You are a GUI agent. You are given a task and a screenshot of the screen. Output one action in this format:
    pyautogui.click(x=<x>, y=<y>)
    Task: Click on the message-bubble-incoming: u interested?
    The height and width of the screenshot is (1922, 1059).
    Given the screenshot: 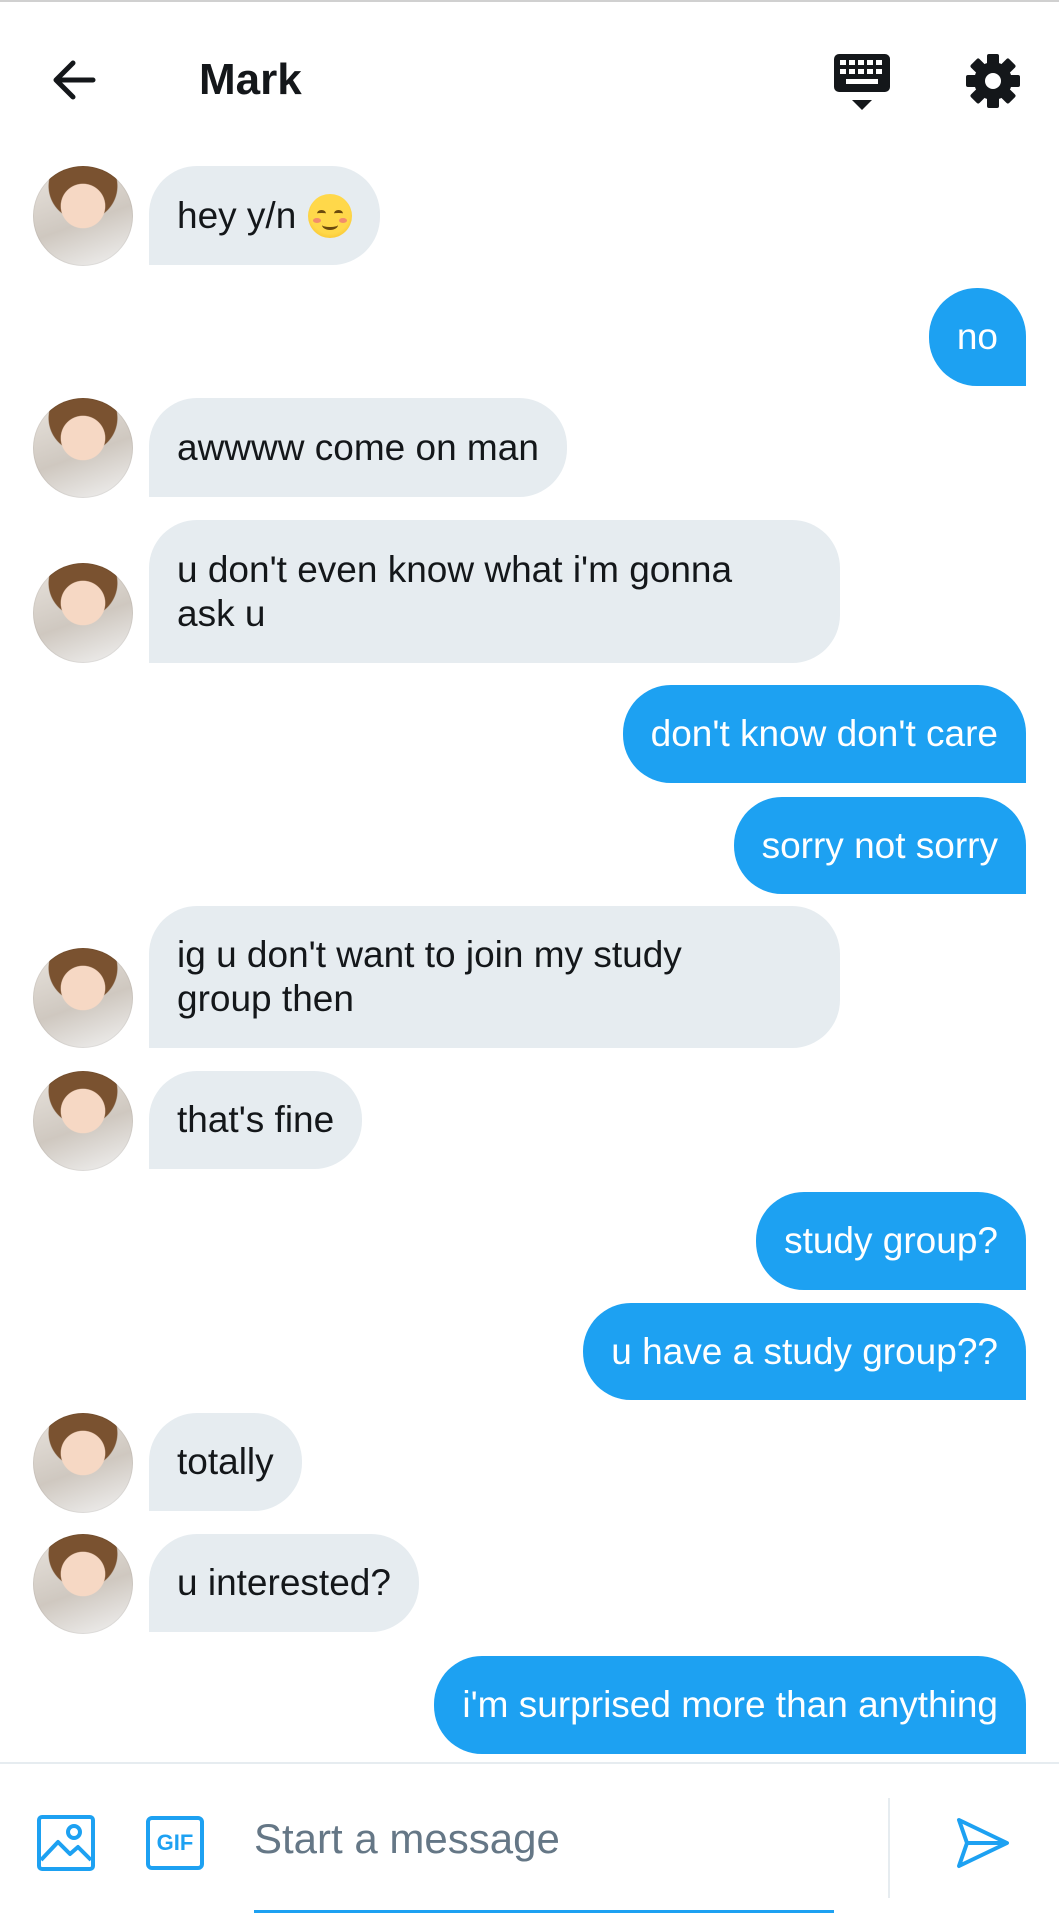 What is the action you would take?
    pyautogui.click(x=284, y=1583)
    